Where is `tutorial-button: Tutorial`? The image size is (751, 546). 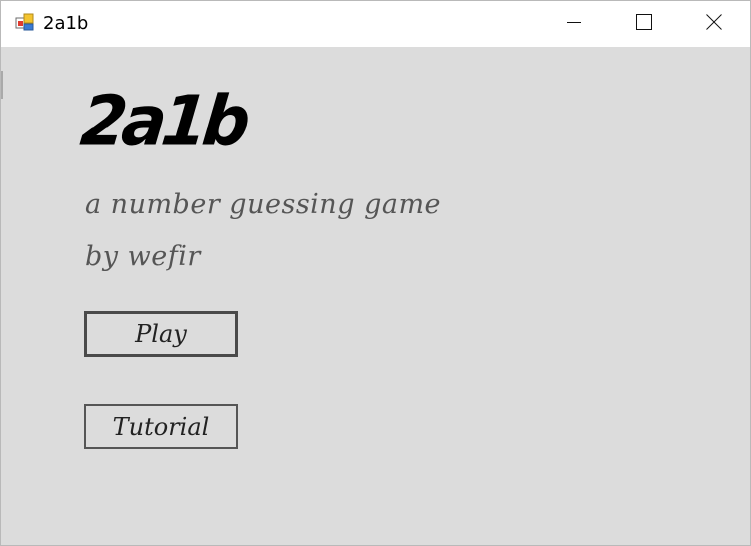 tutorial-button: Tutorial is located at coordinates (161, 426).